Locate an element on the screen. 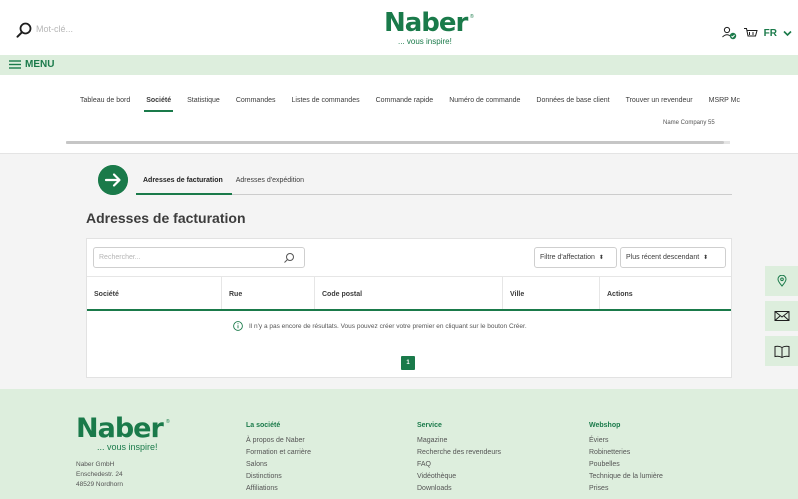 This screenshot has height=499, width=798. menu-bar: MENU is located at coordinates (399, 65).